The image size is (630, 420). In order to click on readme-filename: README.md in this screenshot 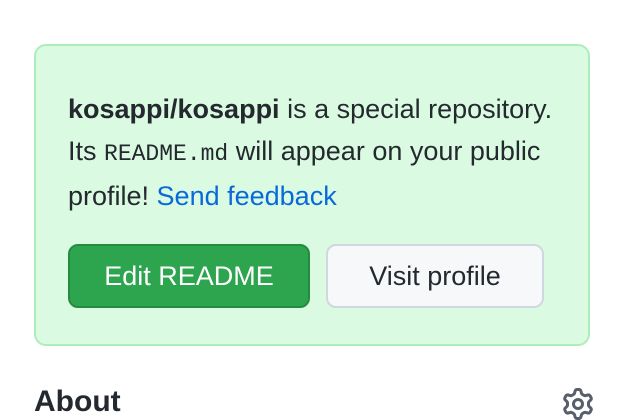, I will do `click(166, 154)`.